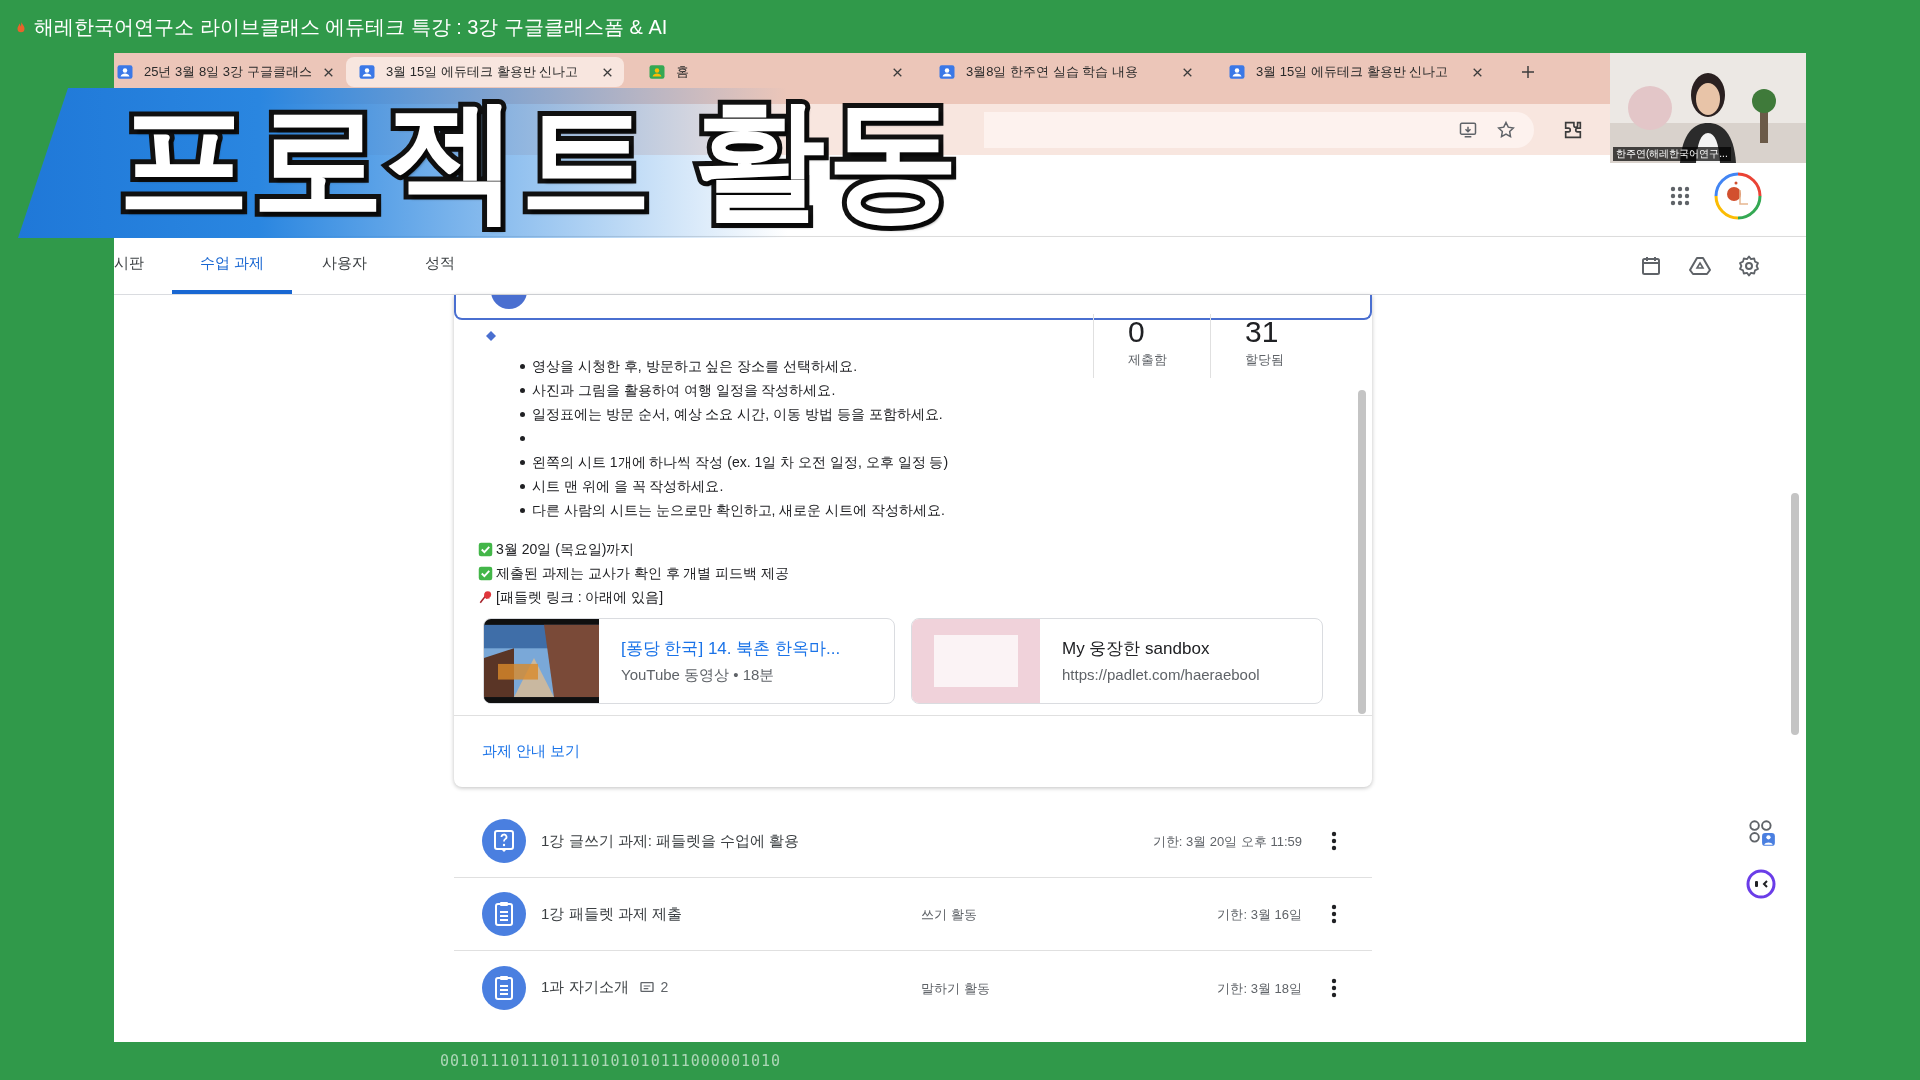  Describe the element at coordinates (740, 462) in the screenshot. I see `instruction-text: 왼쪽의 시트 1개에 하나씩 작성 (ex. 1일 차 오전 일정, 오후 일정 등)` at that location.